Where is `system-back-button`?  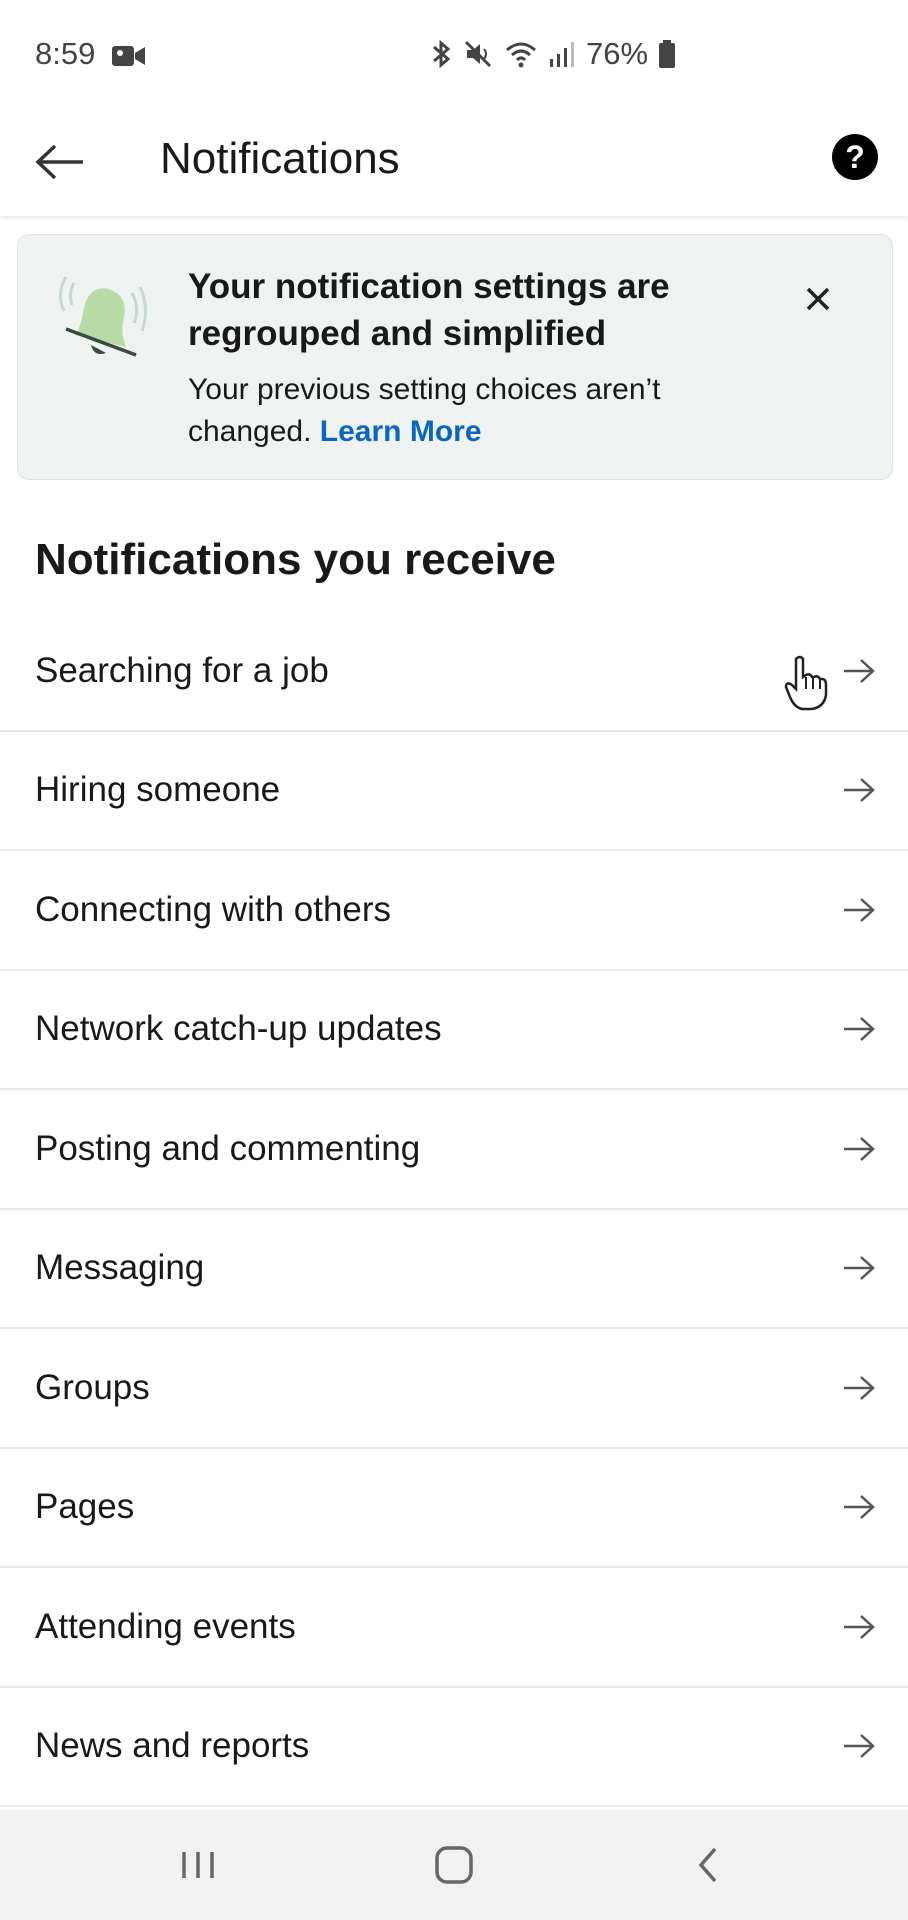 system-back-button is located at coordinates (708, 1865).